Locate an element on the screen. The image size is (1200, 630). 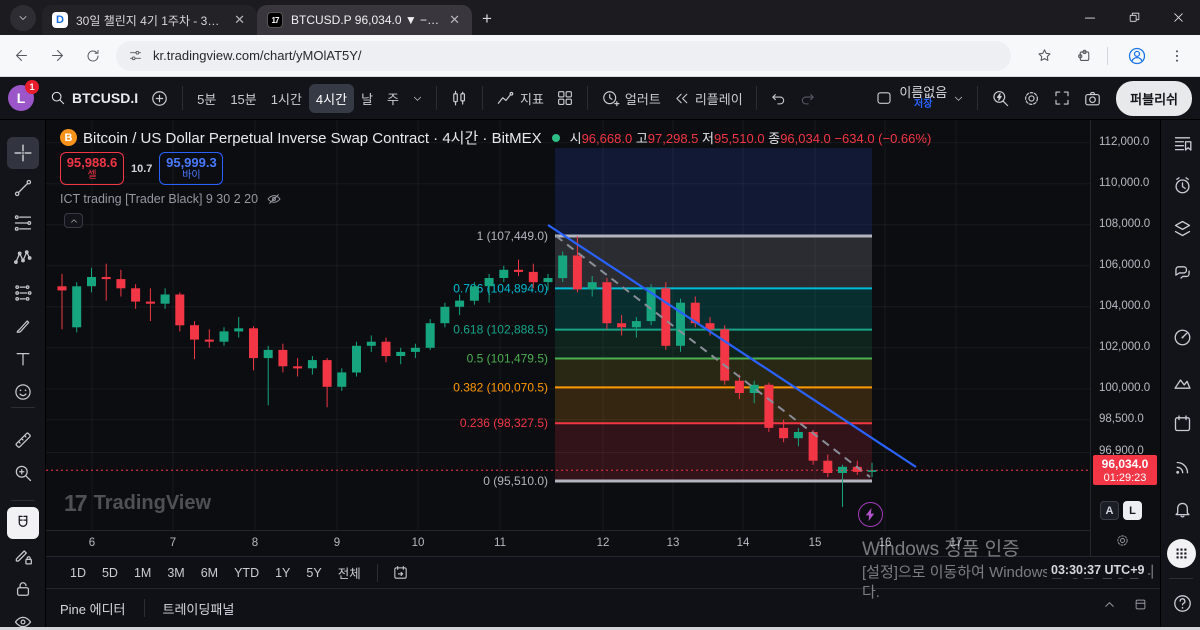
pine-editor-button: Pine 에디터 is located at coordinates (93, 608).